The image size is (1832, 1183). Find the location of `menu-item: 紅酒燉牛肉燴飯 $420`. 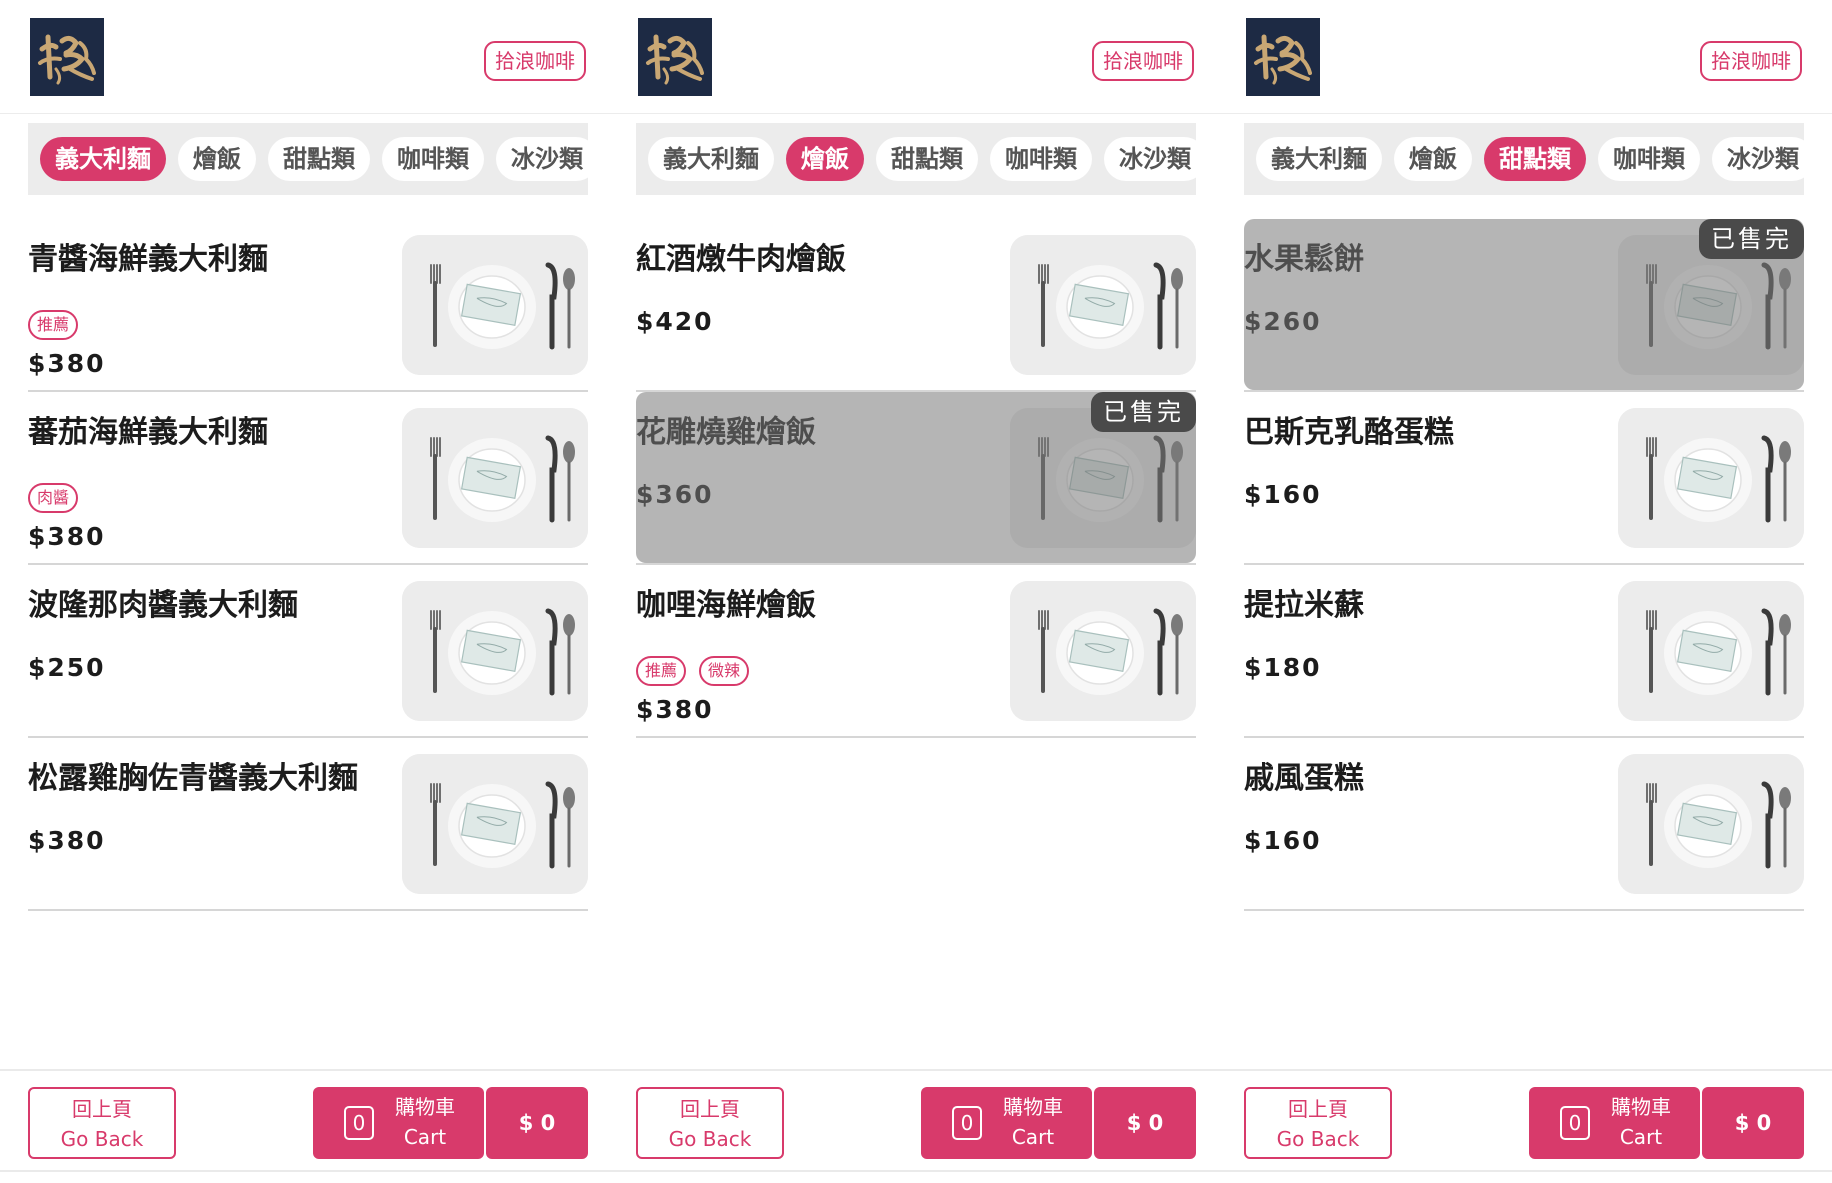

menu-item: 紅酒燉牛肉燴飯 $420 is located at coordinates (916, 305).